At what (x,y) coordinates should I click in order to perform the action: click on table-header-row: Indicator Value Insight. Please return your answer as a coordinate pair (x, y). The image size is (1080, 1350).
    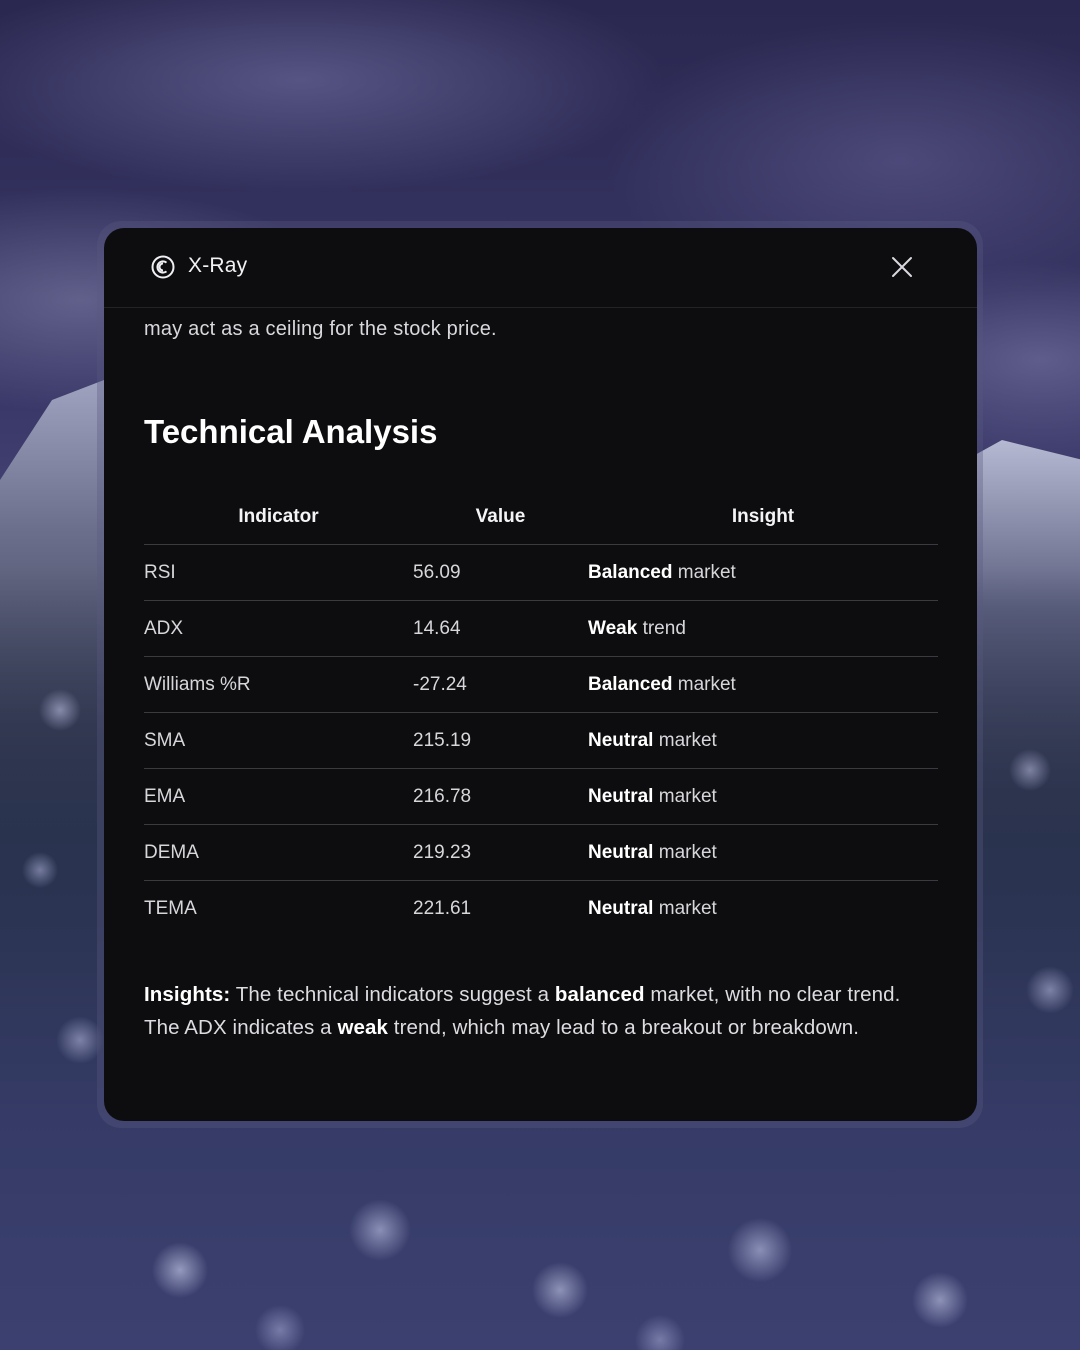
    Looking at the image, I should click on (541, 517).